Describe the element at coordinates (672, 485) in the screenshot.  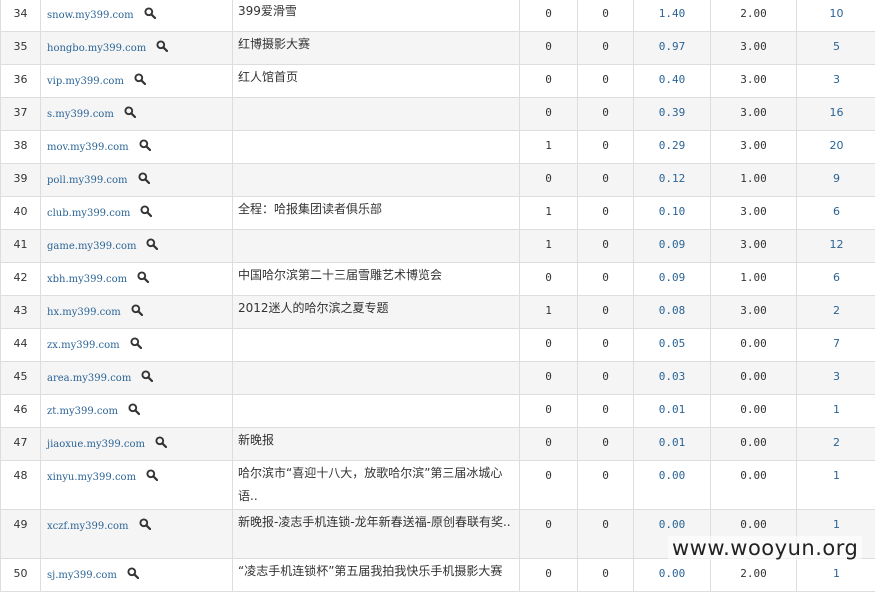
I see `score-cell: 0.00` at that location.